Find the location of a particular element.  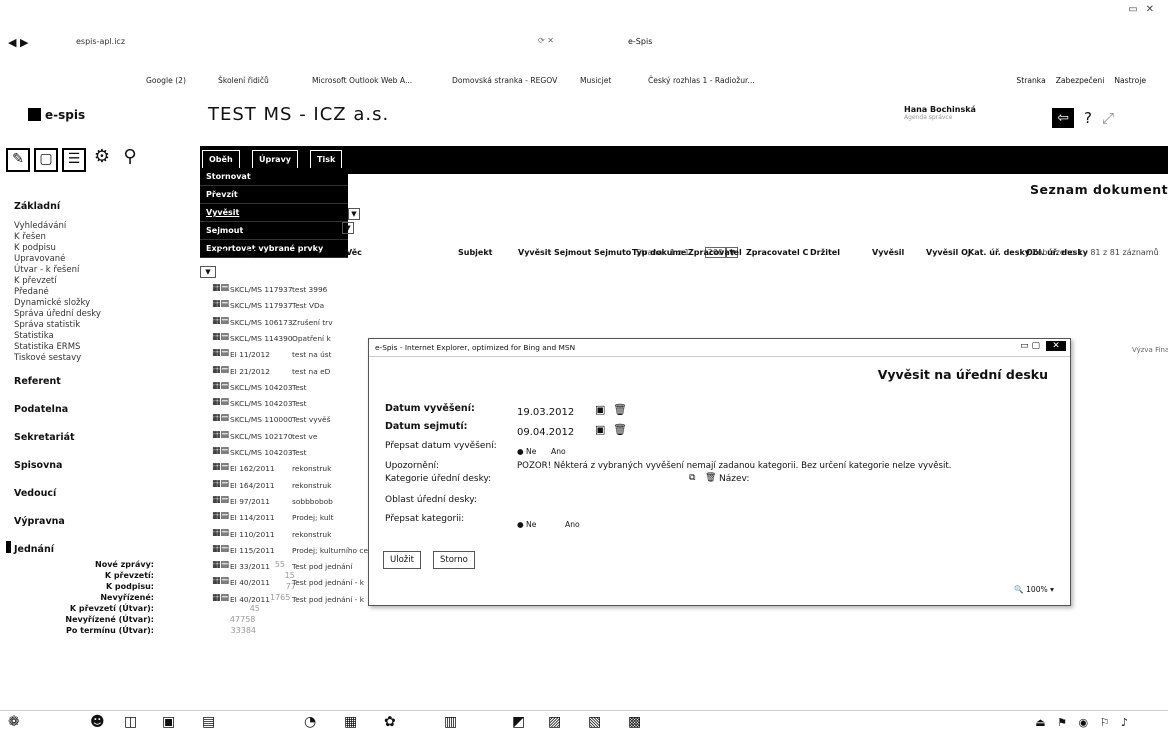

datum-vyveseni-value: 19.03.2012 is located at coordinates (545, 412).